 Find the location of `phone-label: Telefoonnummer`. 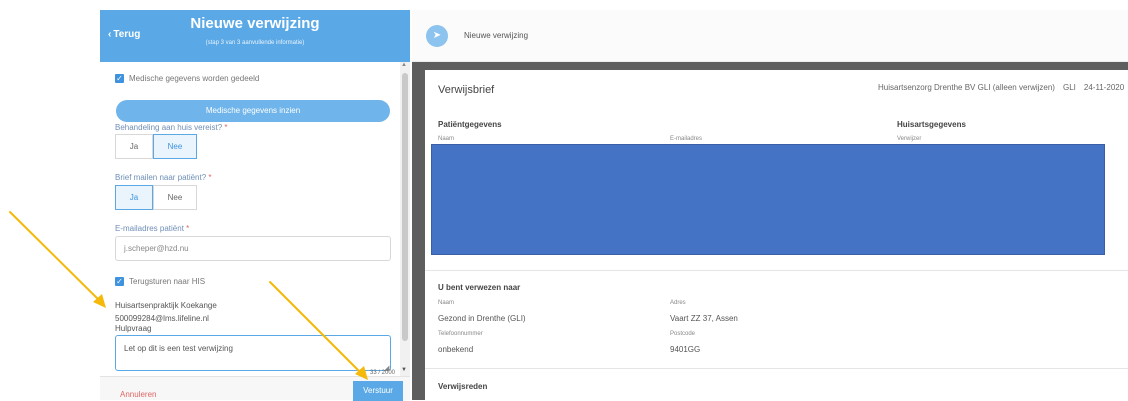

phone-label: Telefoonnummer is located at coordinates (460, 334).